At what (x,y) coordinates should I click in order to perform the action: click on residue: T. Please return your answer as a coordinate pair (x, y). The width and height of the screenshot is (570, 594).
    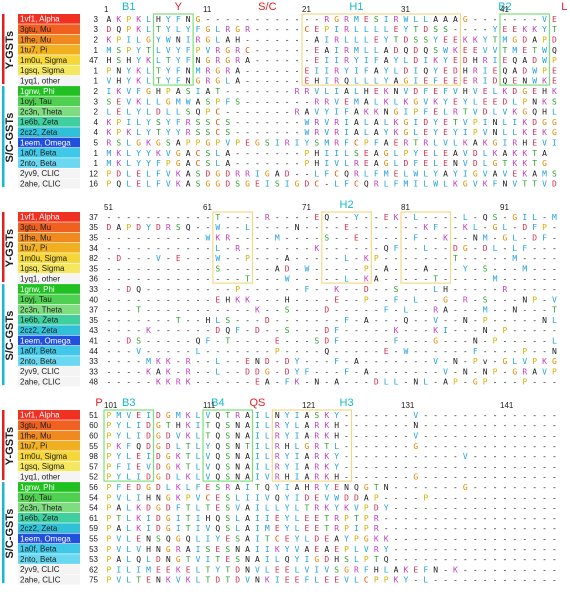
    Looking at the image, I should click on (168, 60).